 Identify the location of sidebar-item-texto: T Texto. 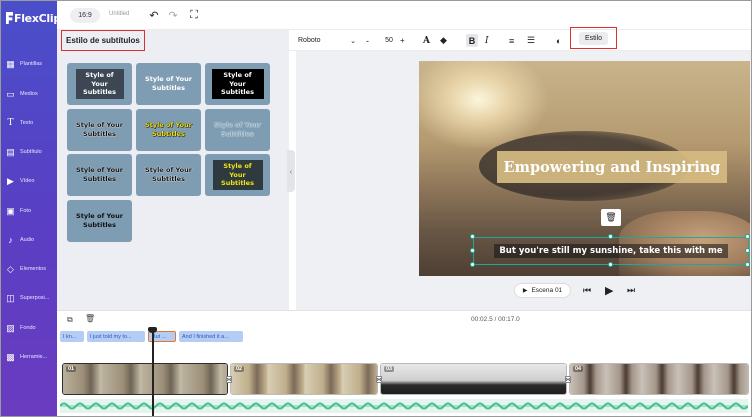
(31, 123).